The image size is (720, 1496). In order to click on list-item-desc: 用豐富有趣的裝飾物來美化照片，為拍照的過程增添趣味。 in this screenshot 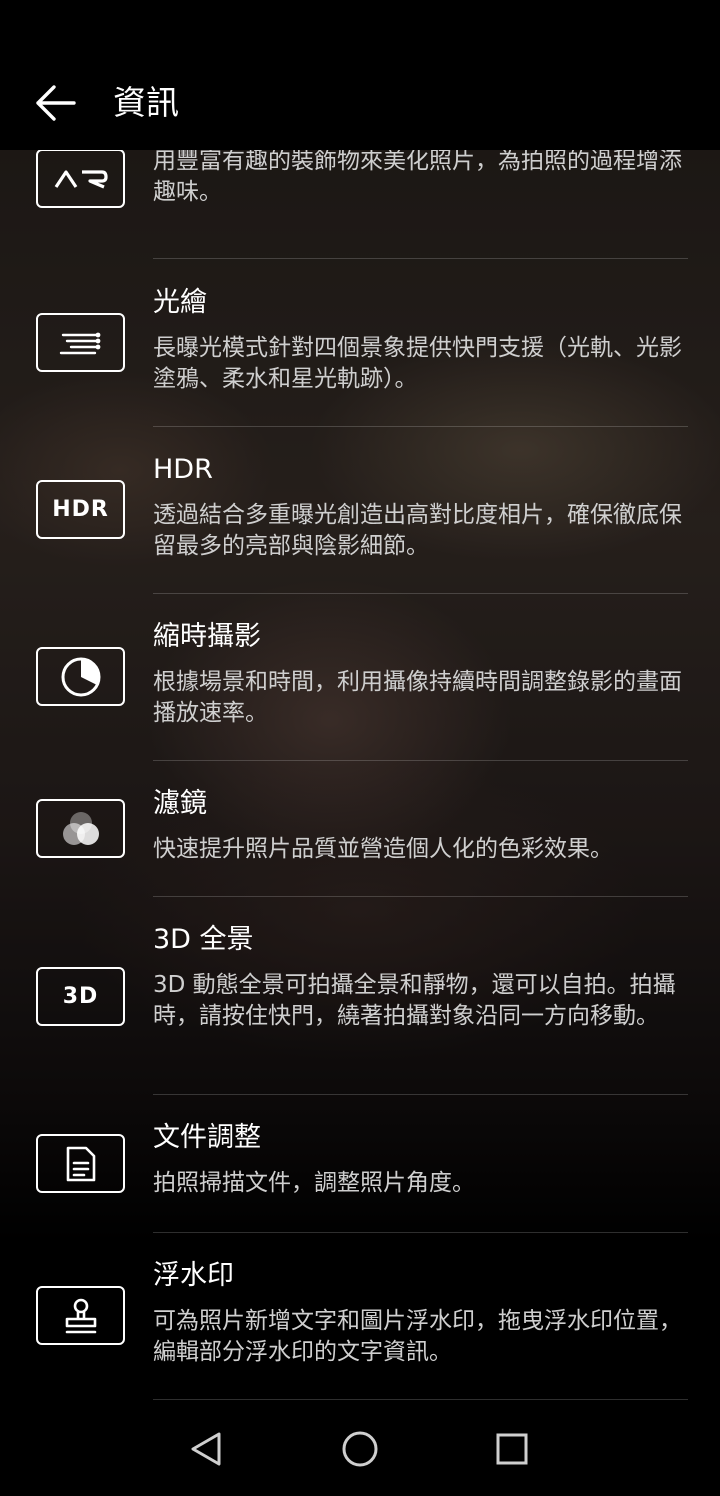, I will do `click(417, 177)`.